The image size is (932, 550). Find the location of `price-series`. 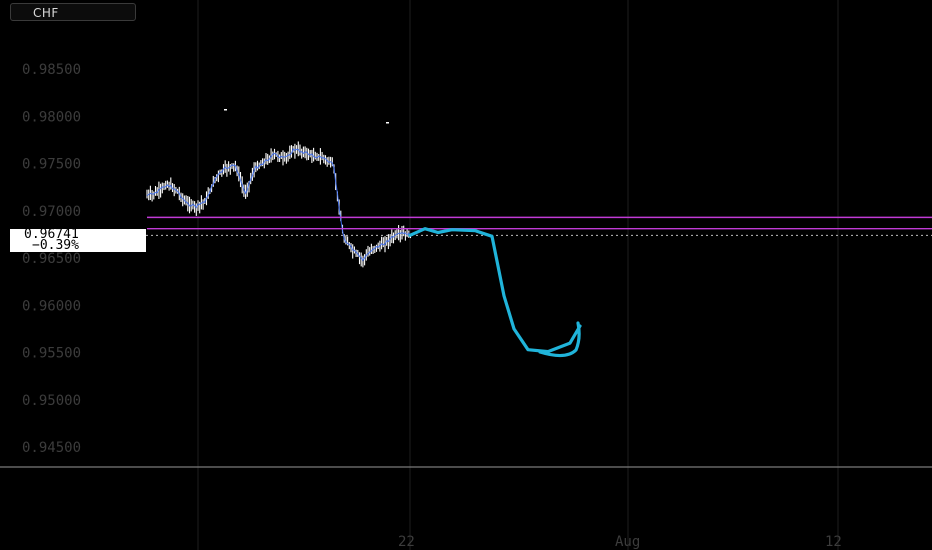

price-series is located at coordinates (279, 188).